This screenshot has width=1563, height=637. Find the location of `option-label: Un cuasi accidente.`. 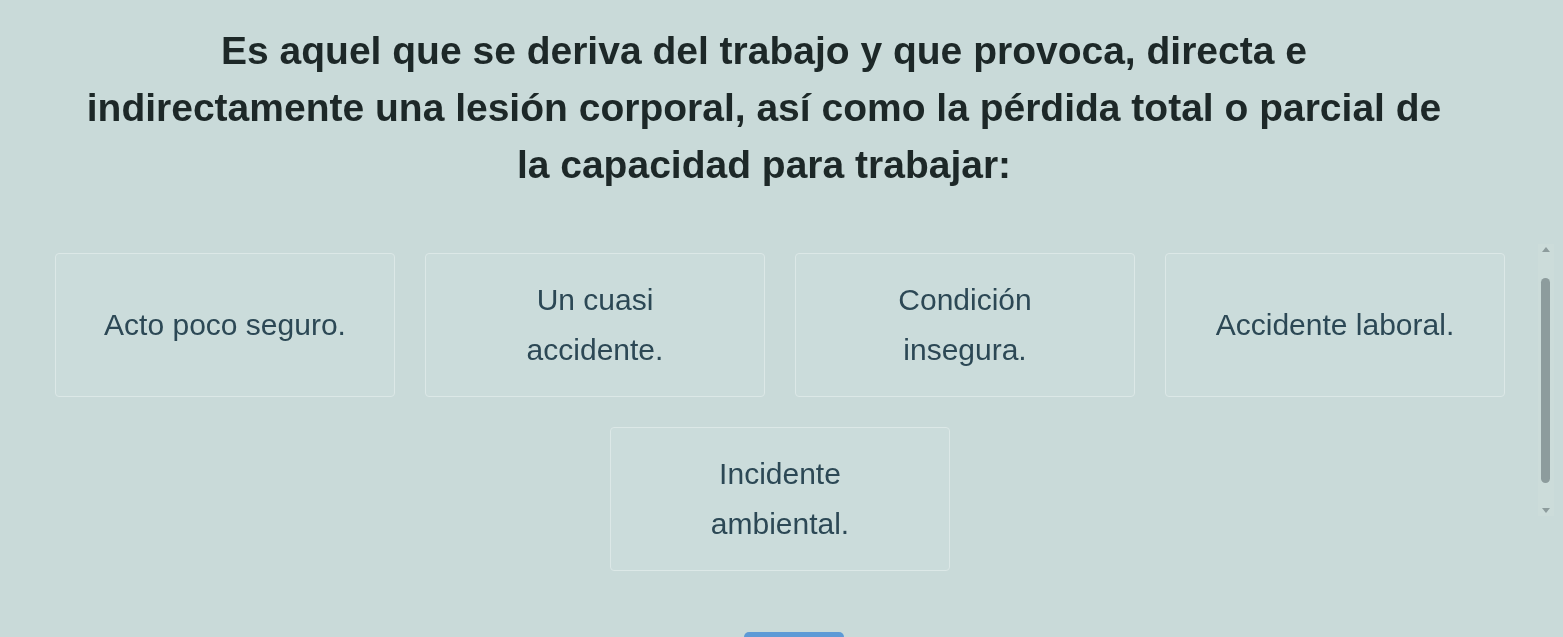

option-label: Un cuasi accidente. is located at coordinates (595, 325).